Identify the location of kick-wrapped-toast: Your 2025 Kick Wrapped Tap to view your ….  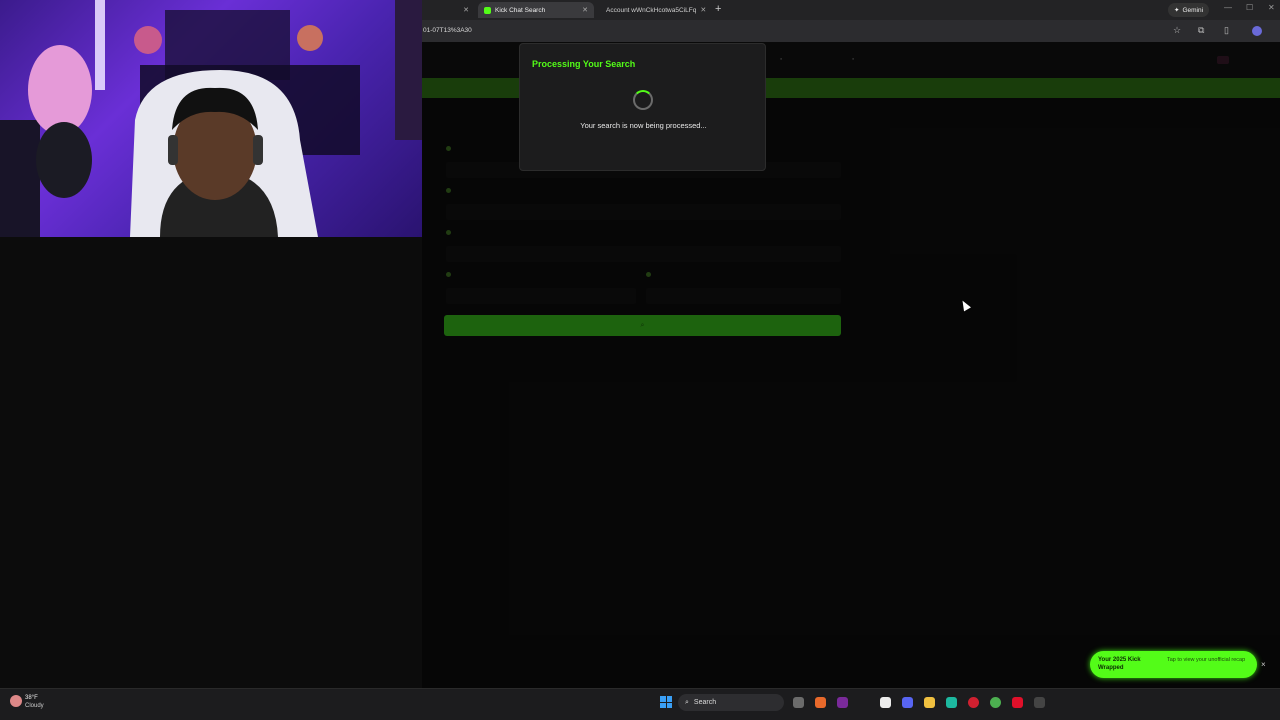
(1173, 664).